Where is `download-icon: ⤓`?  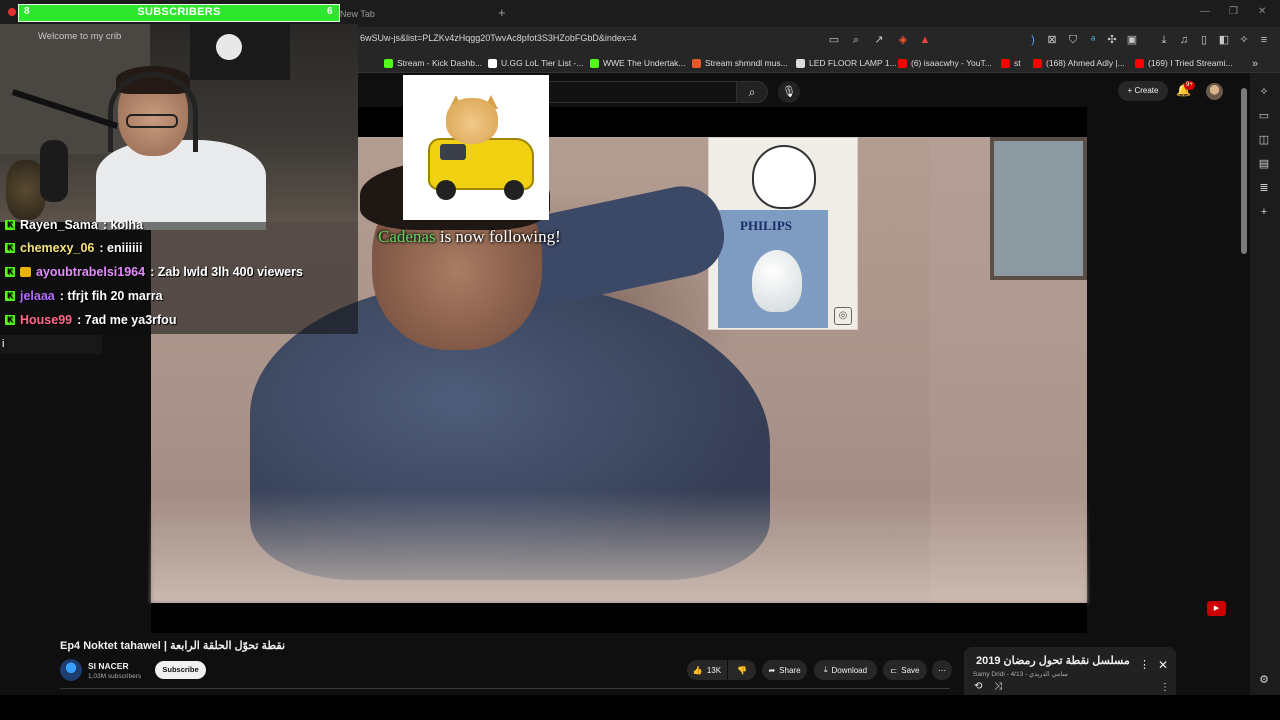 download-icon: ⤓ is located at coordinates (1164, 40).